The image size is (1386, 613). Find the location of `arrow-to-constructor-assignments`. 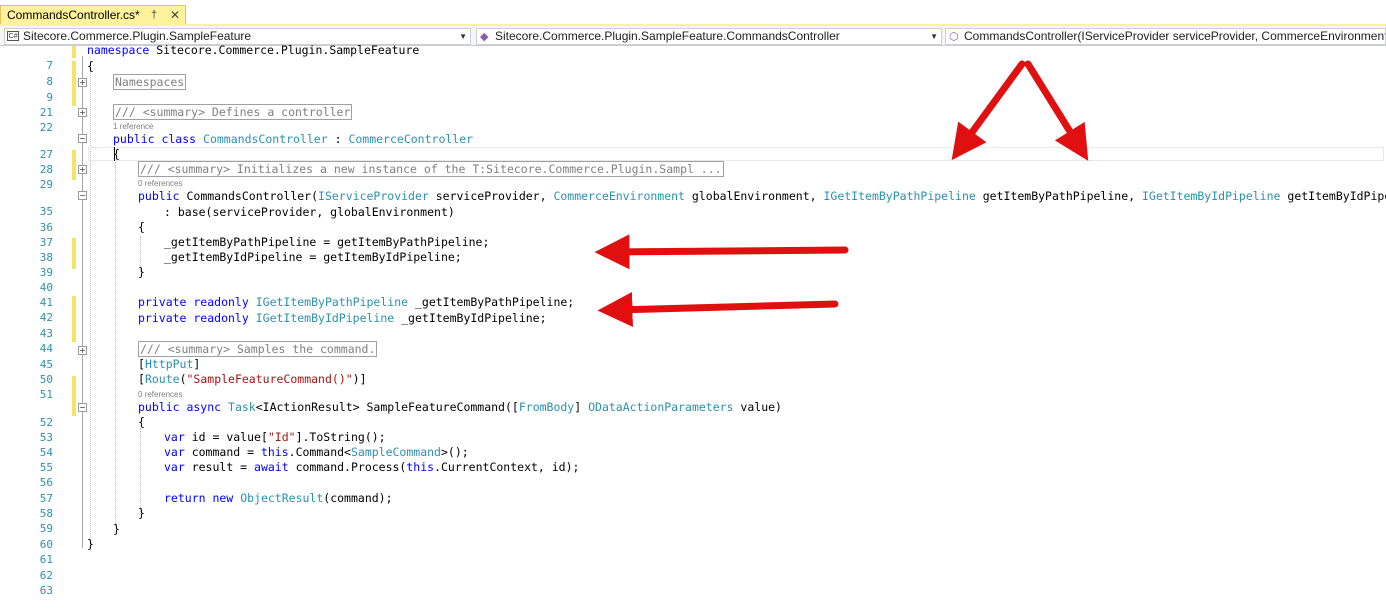

arrow-to-constructor-assignments is located at coordinates (721, 252).